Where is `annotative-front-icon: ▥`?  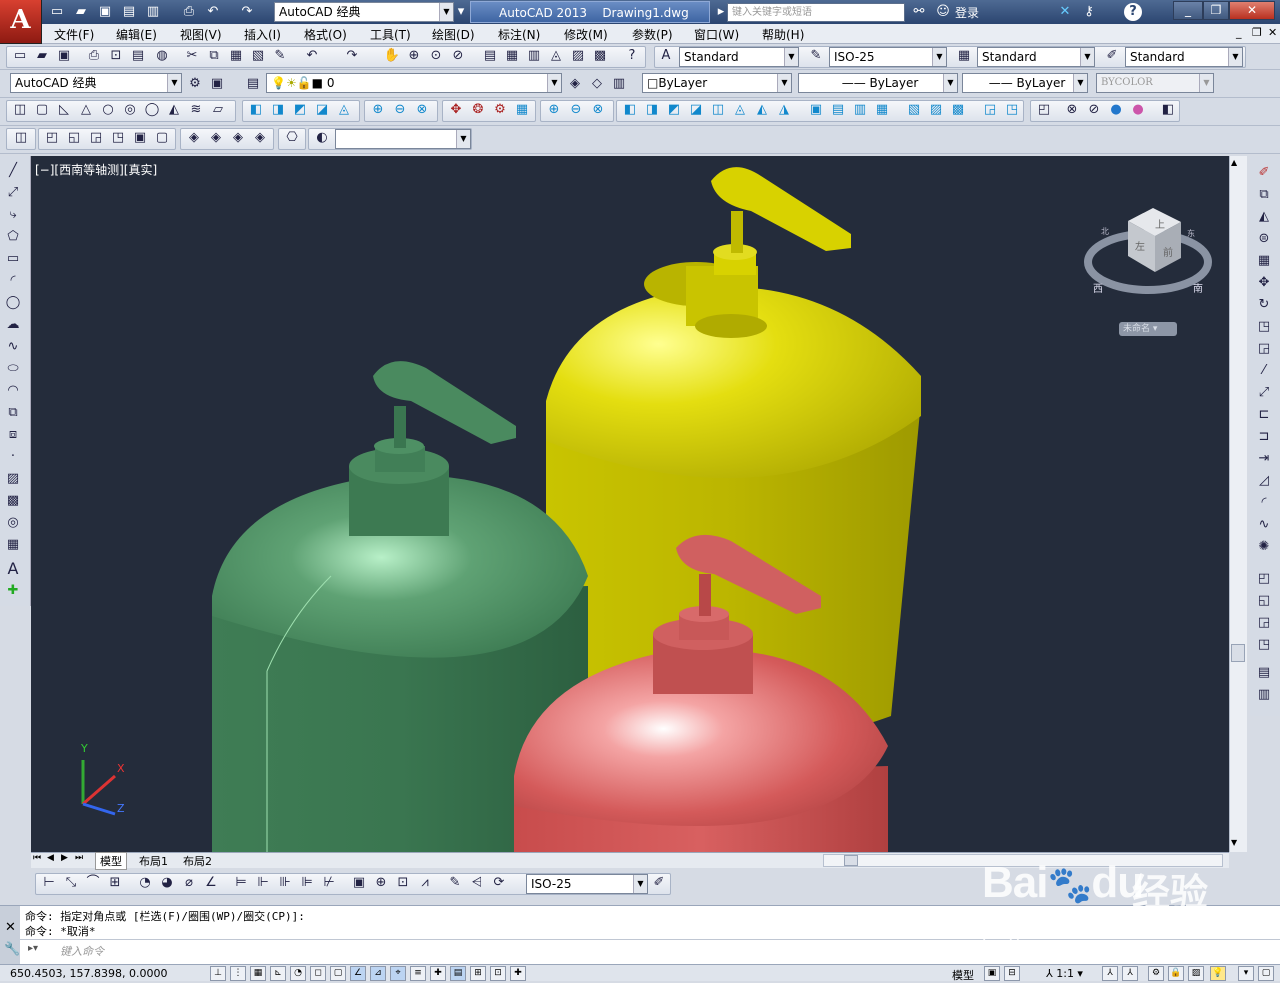 annotative-front-icon: ▥ is located at coordinates (1264, 695).